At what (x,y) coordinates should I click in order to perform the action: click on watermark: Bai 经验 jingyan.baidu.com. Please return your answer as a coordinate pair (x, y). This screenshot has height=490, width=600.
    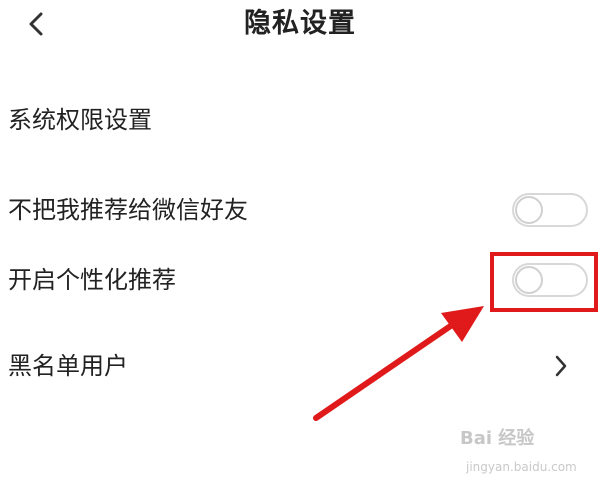
    Looking at the image, I should click on (525, 452).